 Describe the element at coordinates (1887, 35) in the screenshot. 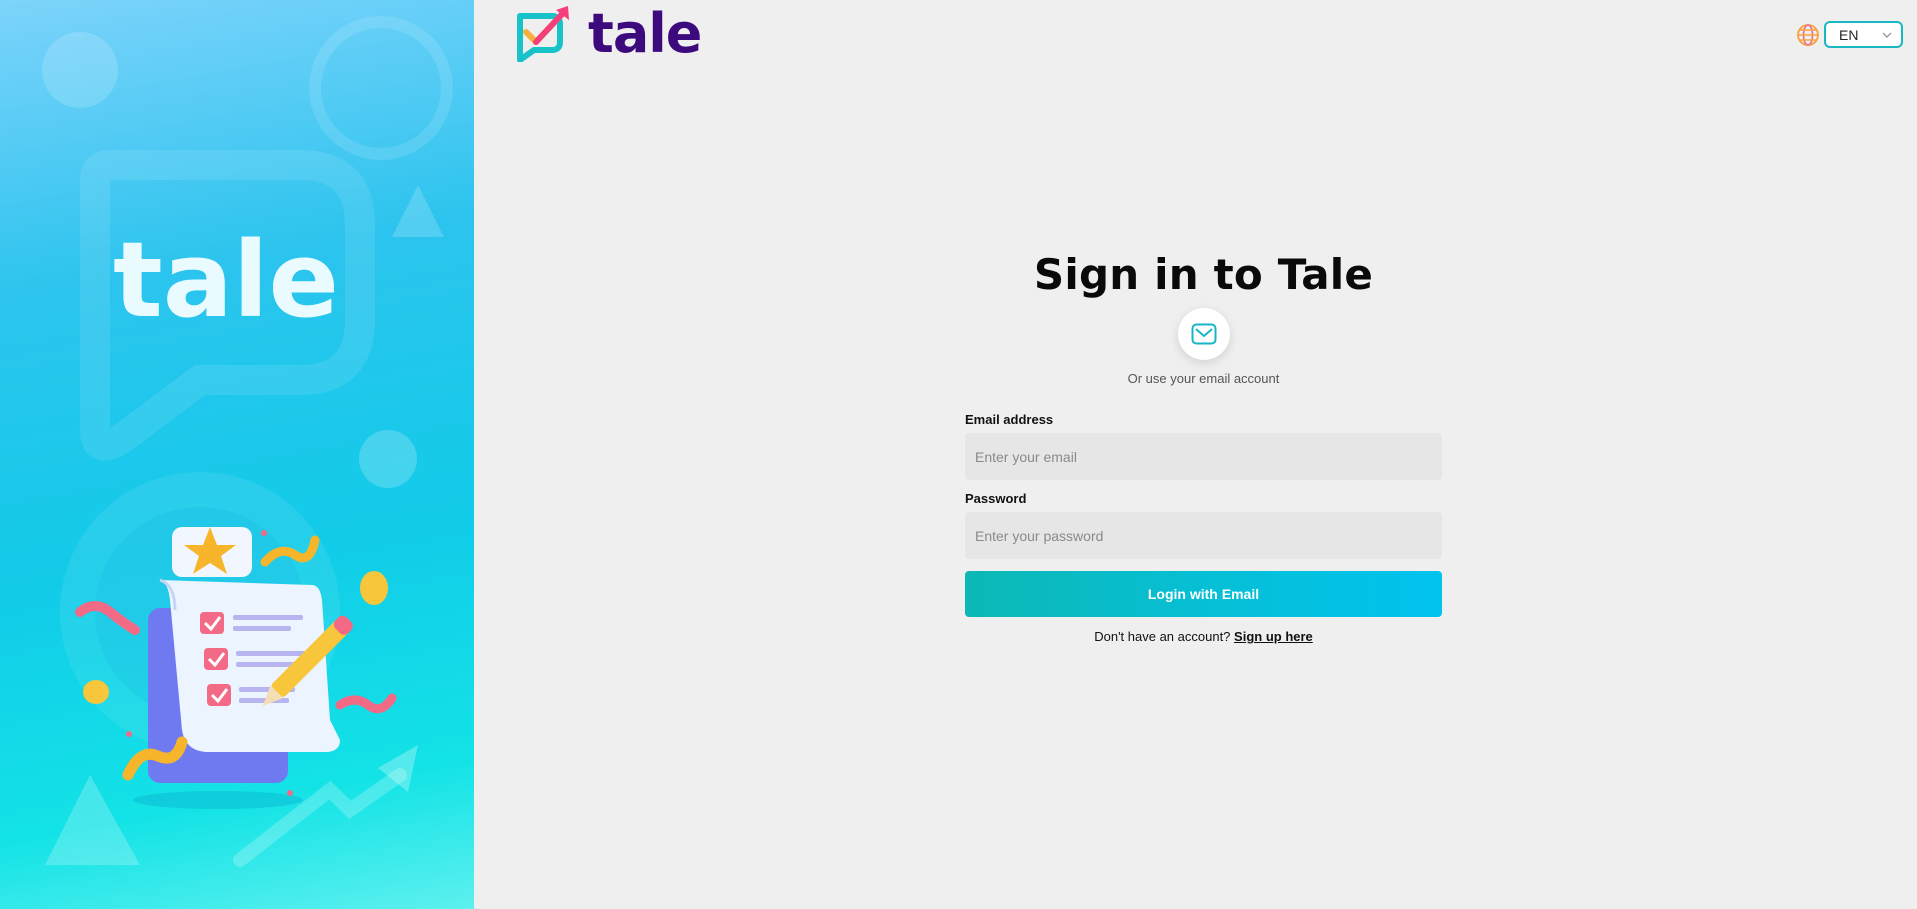

I see `chevron-down-icon` at that location.